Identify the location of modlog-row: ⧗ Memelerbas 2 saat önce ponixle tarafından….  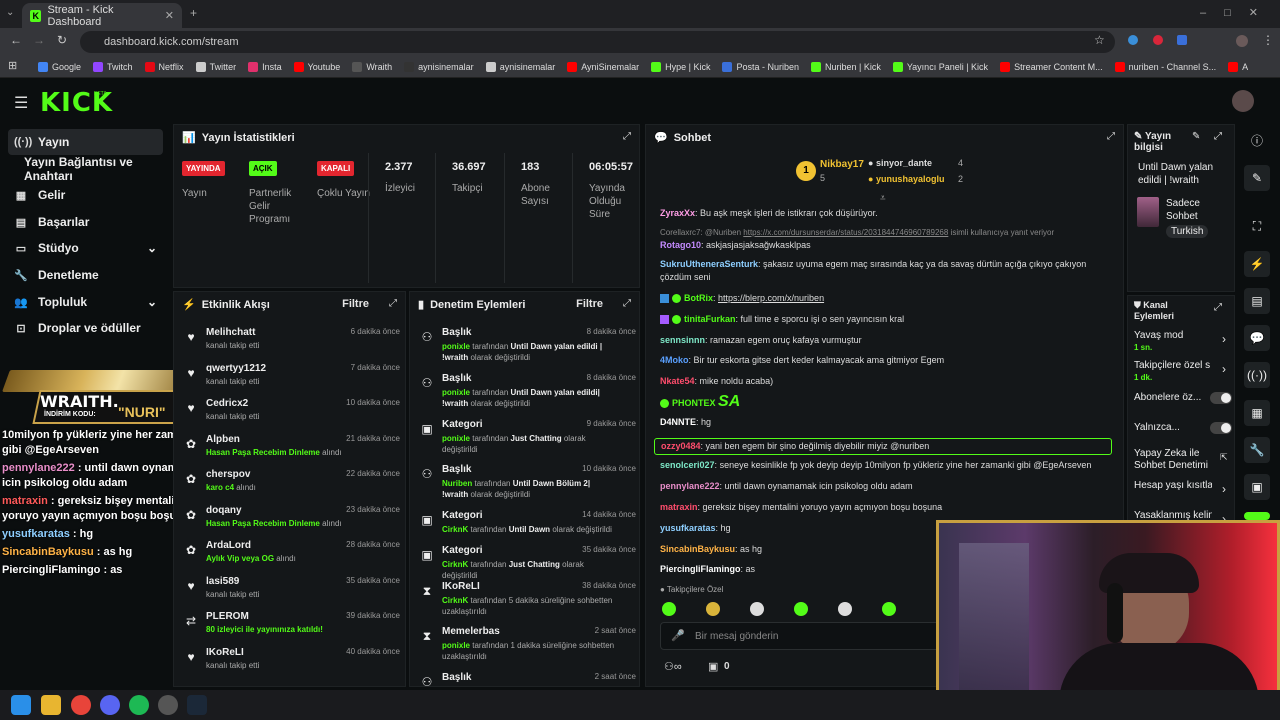
(528, 645).